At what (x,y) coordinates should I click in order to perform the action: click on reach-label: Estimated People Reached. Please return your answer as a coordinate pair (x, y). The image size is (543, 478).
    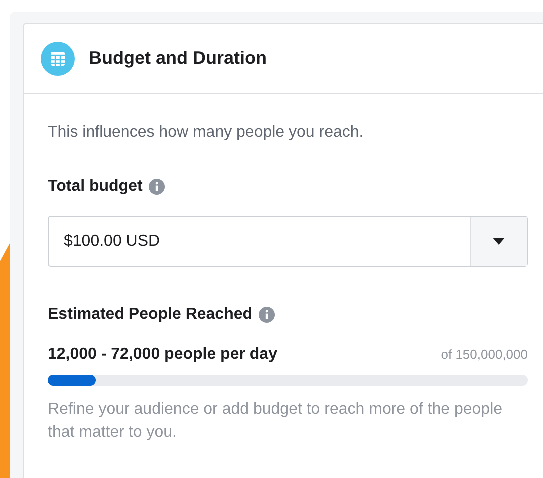
    Looking at the image, I should click on (150, 315).